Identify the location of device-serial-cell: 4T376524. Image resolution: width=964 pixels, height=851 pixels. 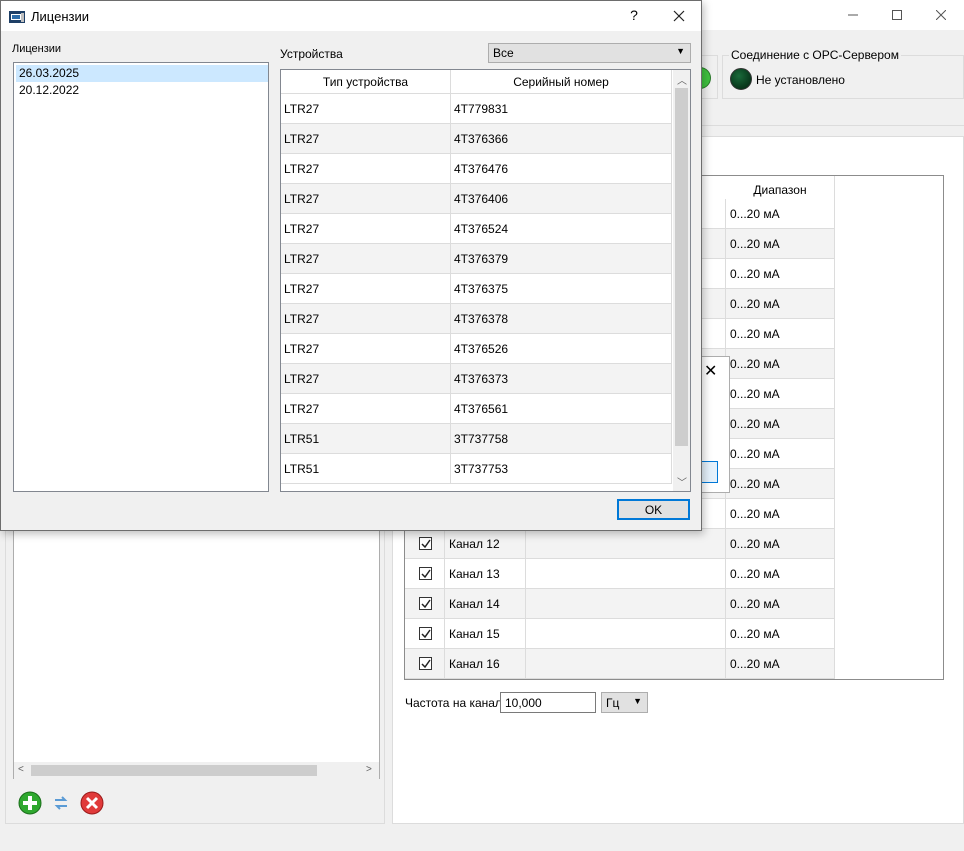
(561, 229).